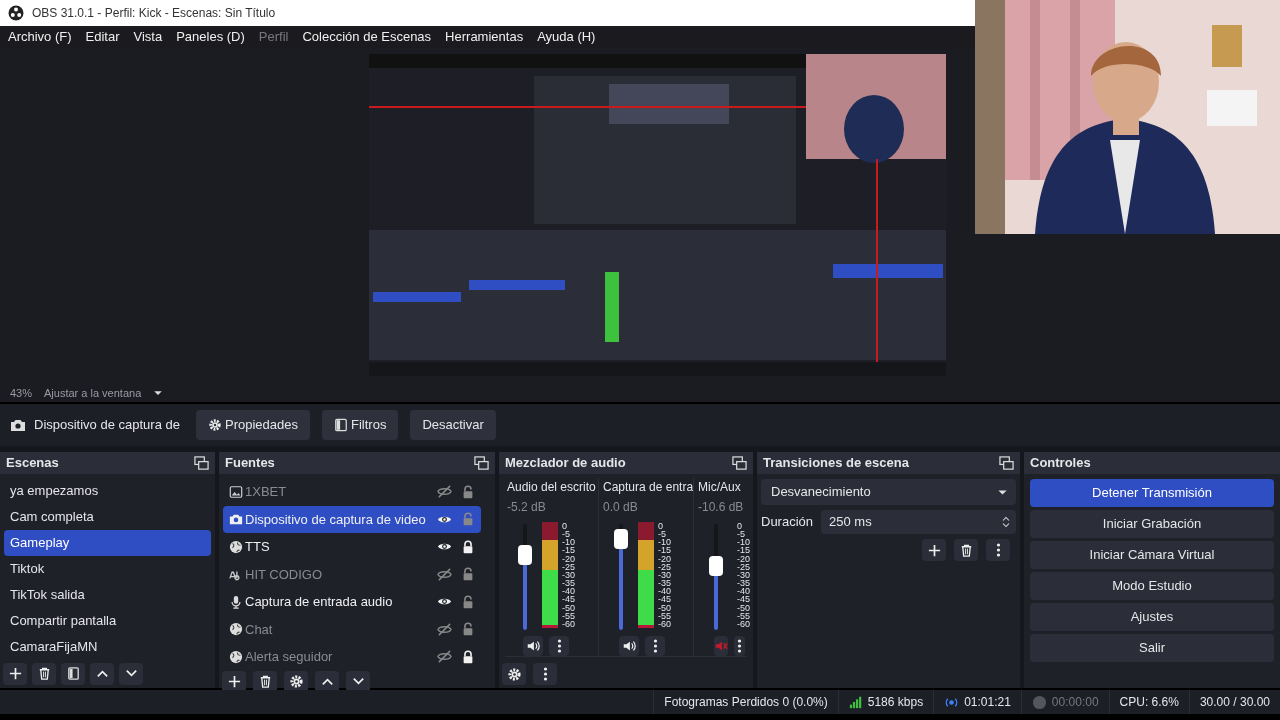  Describe the element at coordinates (236, 519) in the screenshot. I see `camera-icon` at that location.